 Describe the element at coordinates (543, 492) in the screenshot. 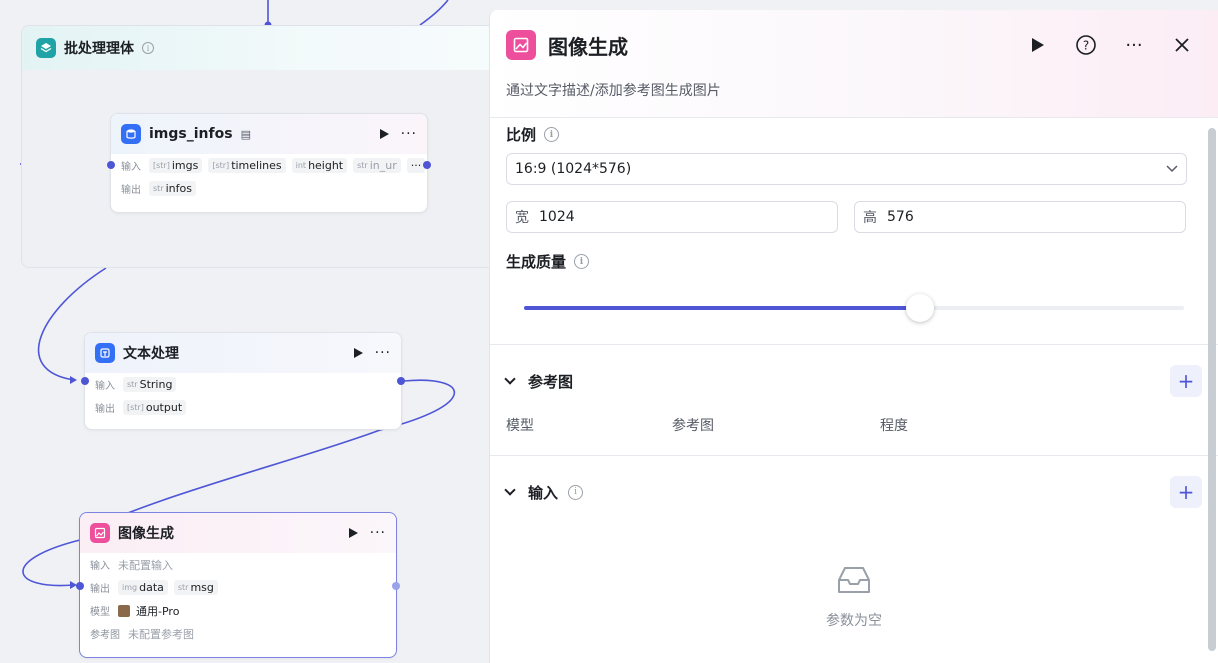

I see `input-title: 输入` at that location.